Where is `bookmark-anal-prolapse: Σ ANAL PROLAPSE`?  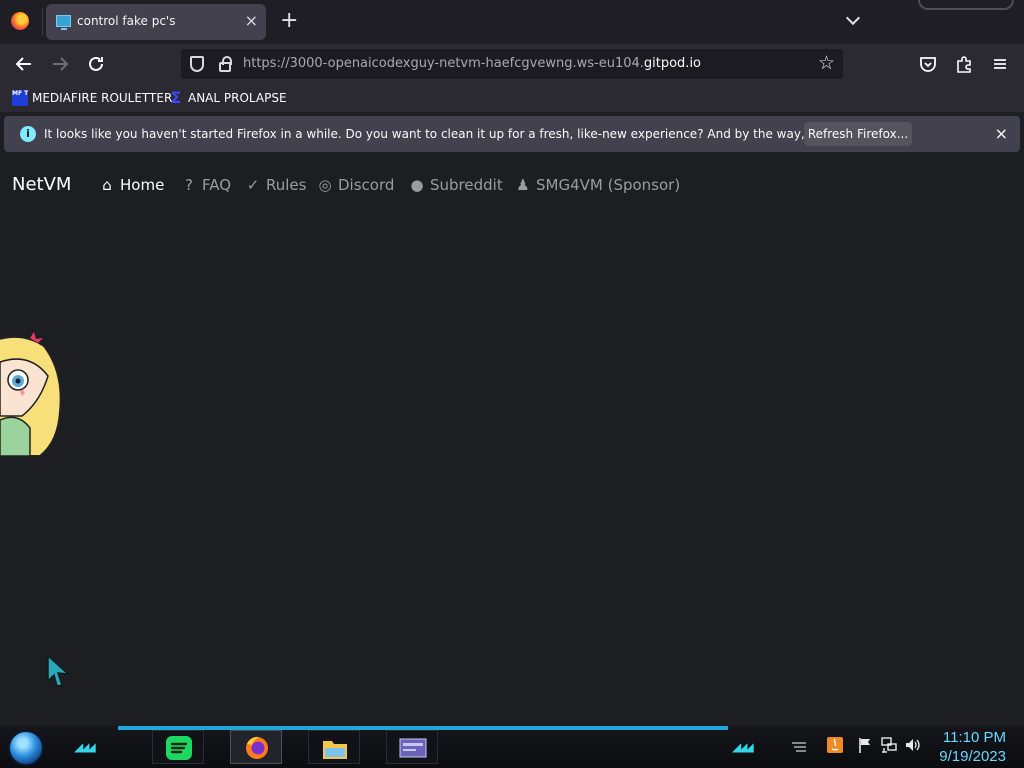
bookmark-anal-prolapse: Σ ANAL PROLAPSE is located at coordinates (227, 99).